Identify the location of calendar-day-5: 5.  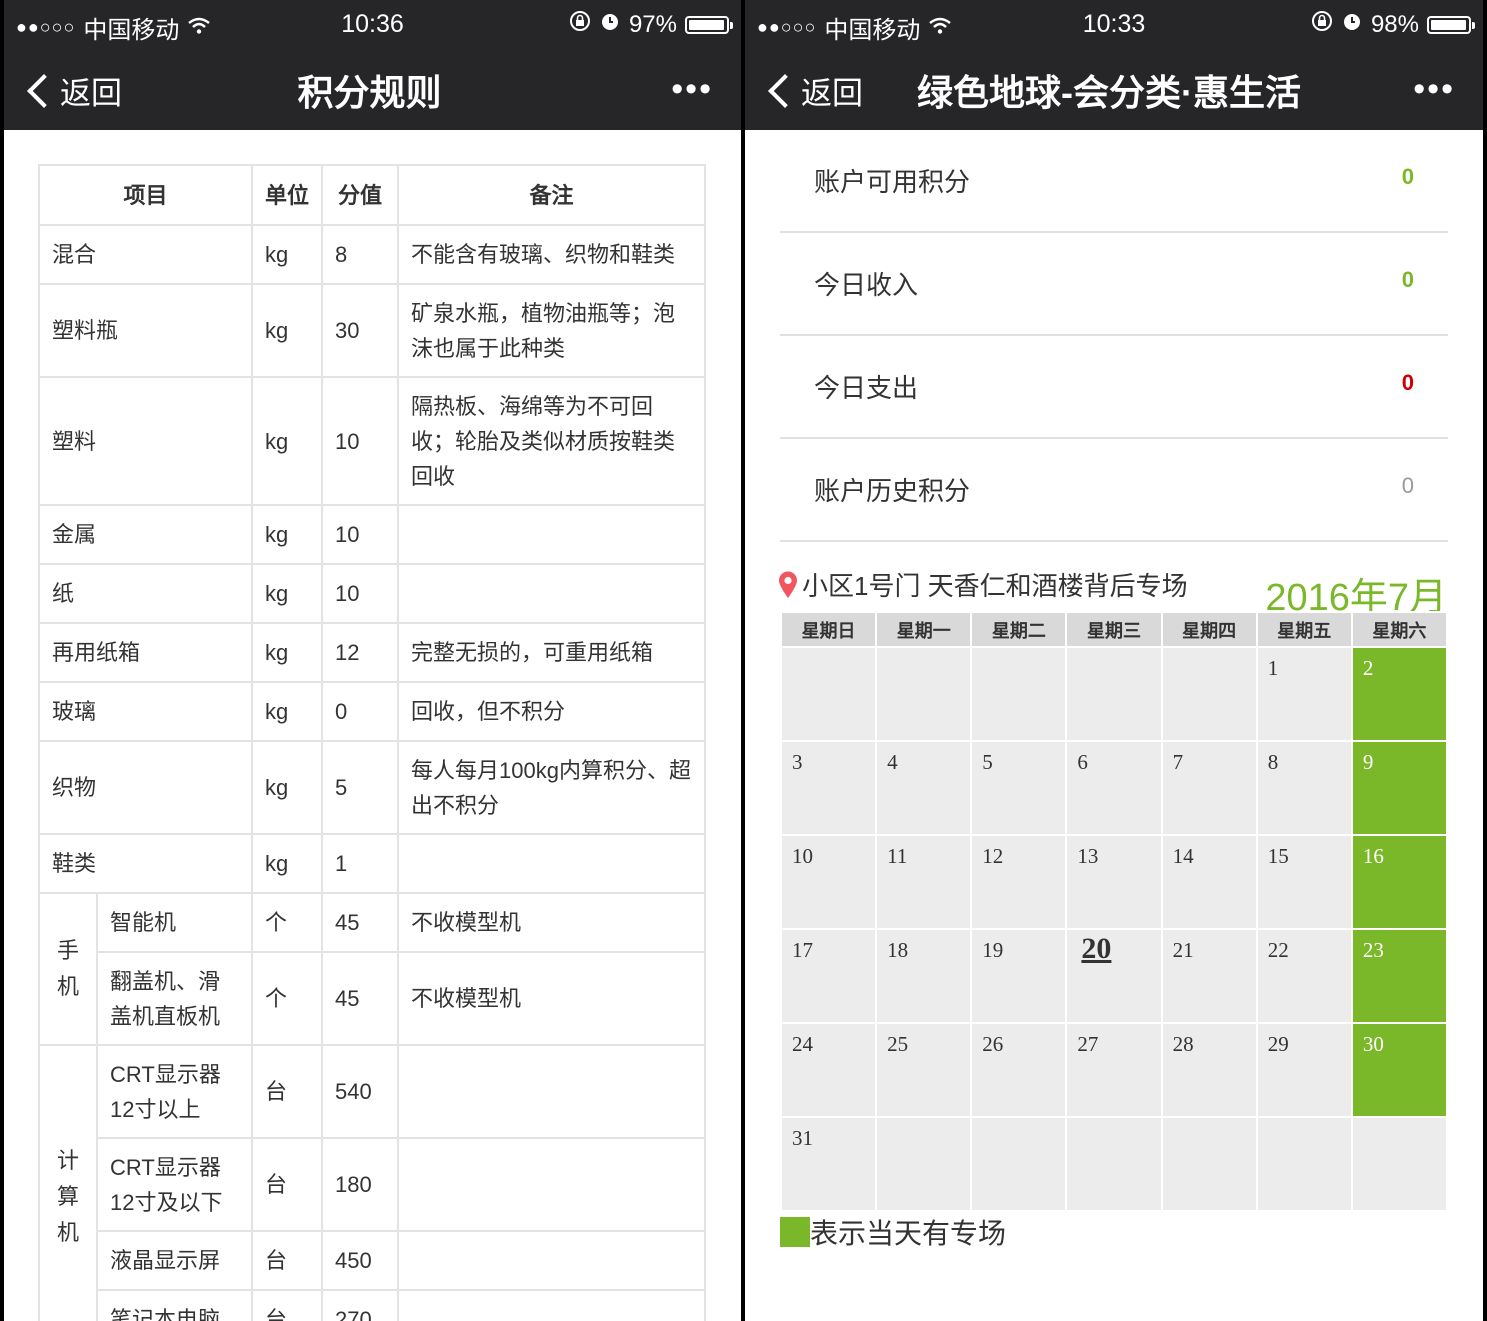
(1019, 788).